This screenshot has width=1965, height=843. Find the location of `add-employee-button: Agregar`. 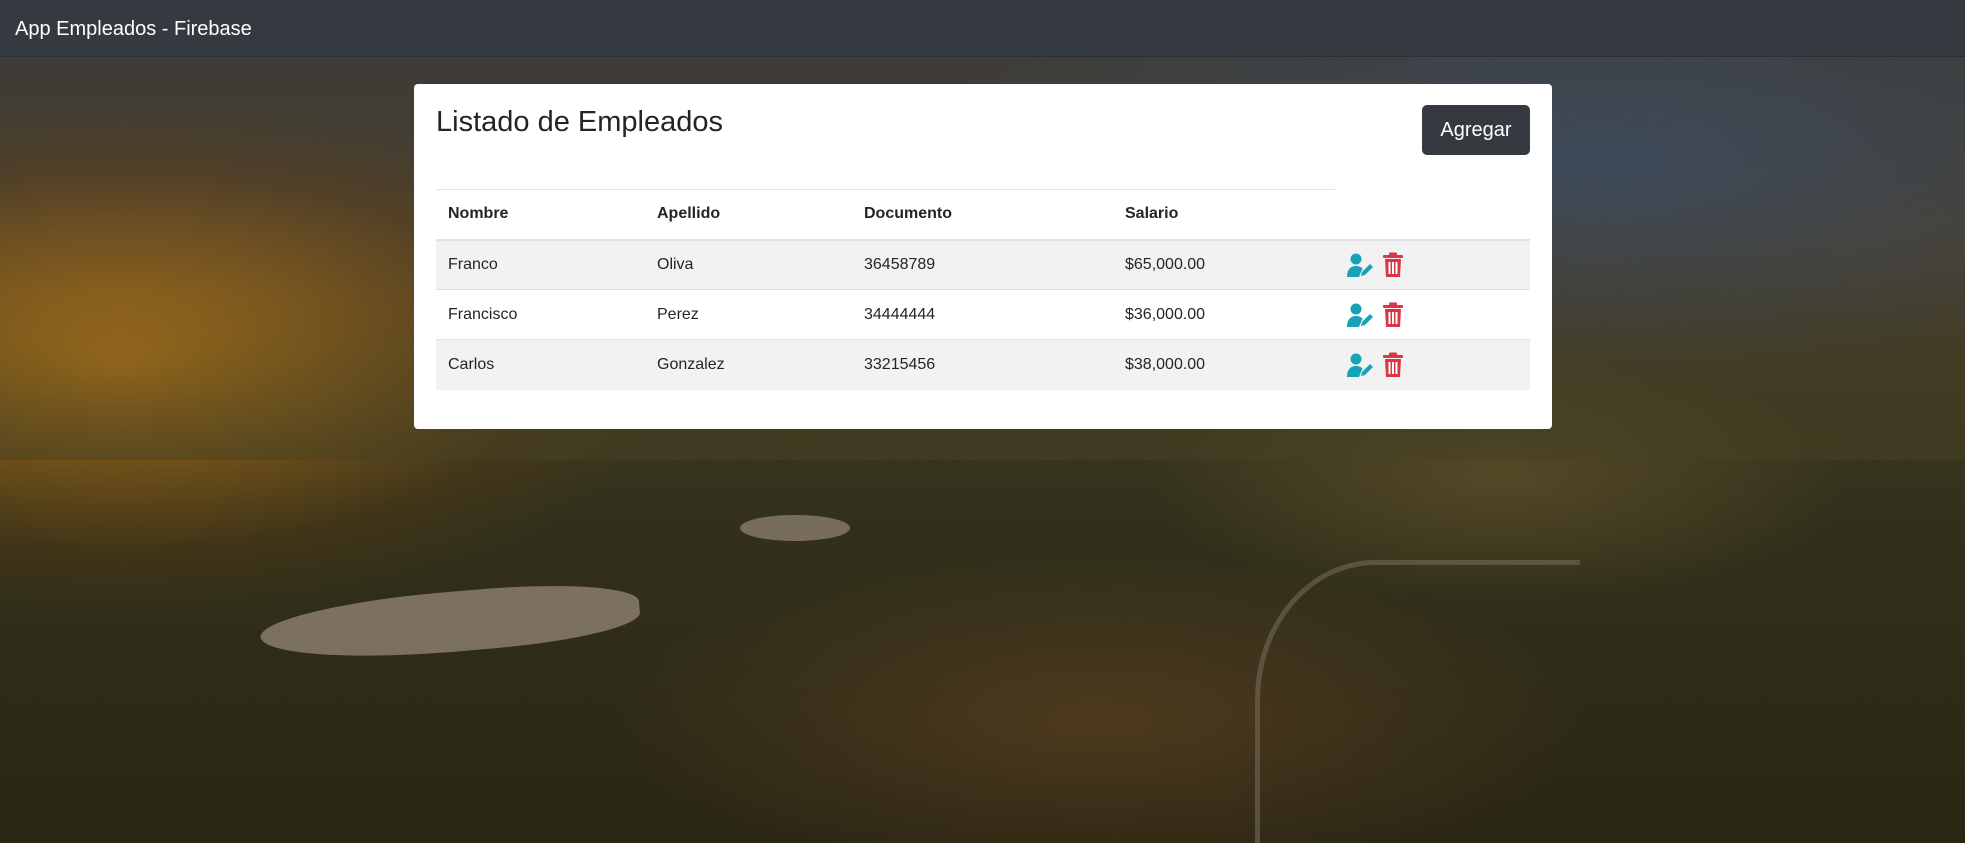

add-employee-button: Agregar is located at coordinates (1476, 130).